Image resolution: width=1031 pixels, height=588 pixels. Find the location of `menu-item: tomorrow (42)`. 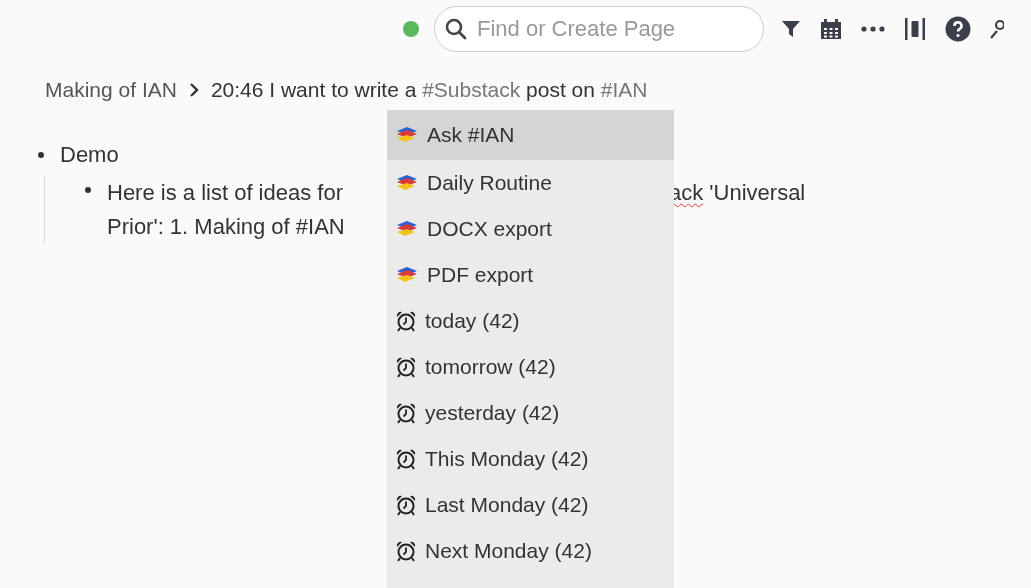

menu-item: tomorrow (42) is located at coordinates (530, 367).